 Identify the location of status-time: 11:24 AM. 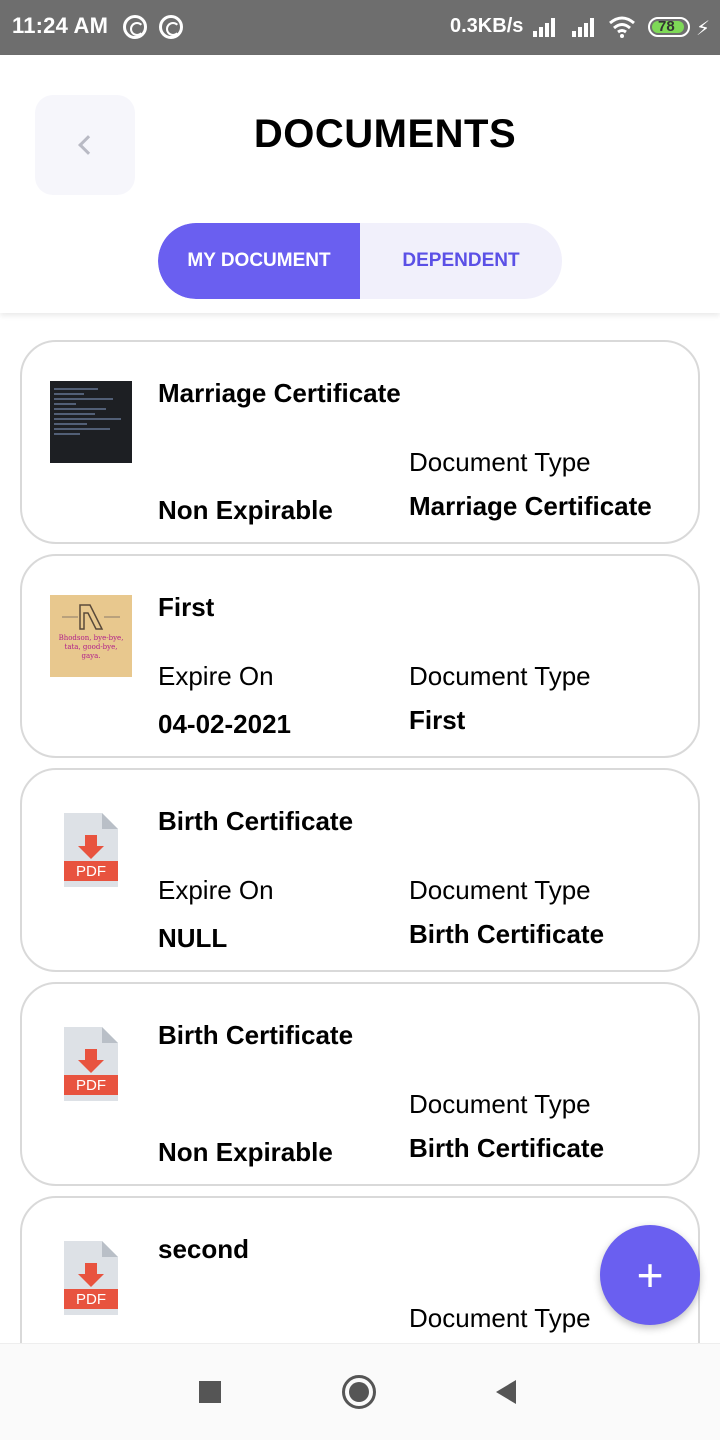
(60, 25).